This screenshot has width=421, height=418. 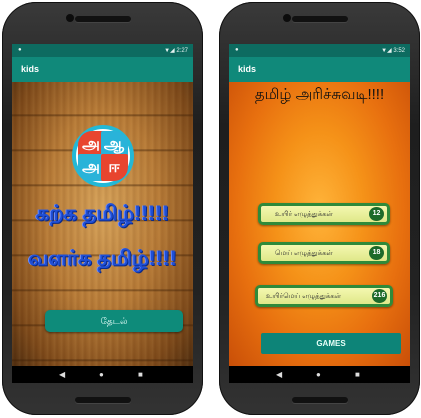 What do you see at coordinates (114, 321) in the screenshot?
I see `search-button: தேடல்` at bounding box center [114, 321].